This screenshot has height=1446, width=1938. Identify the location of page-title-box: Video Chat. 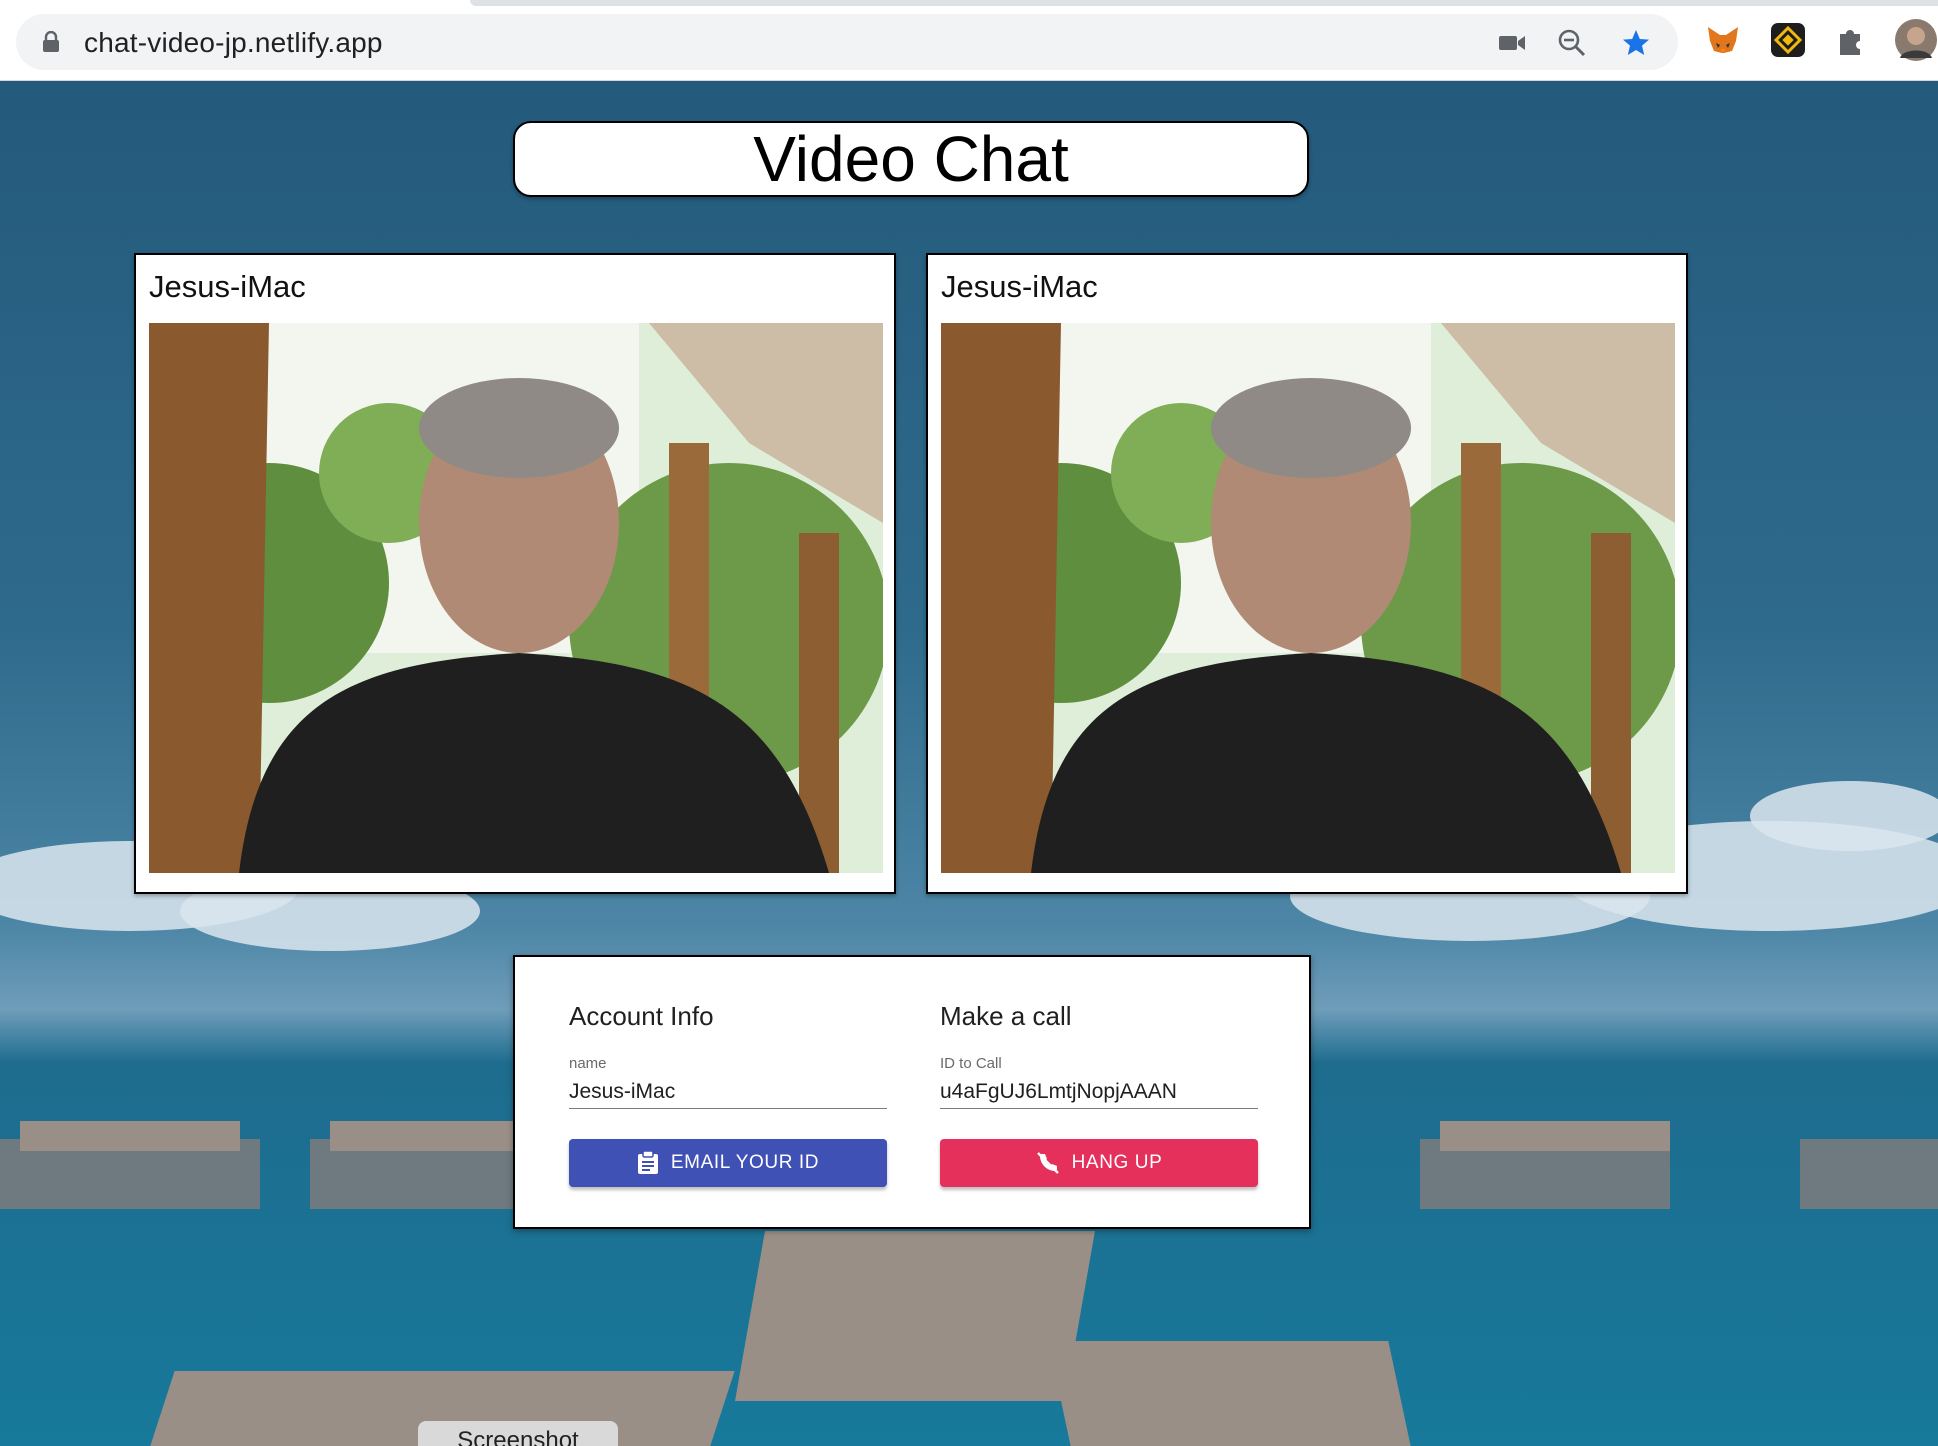
(911, 159).